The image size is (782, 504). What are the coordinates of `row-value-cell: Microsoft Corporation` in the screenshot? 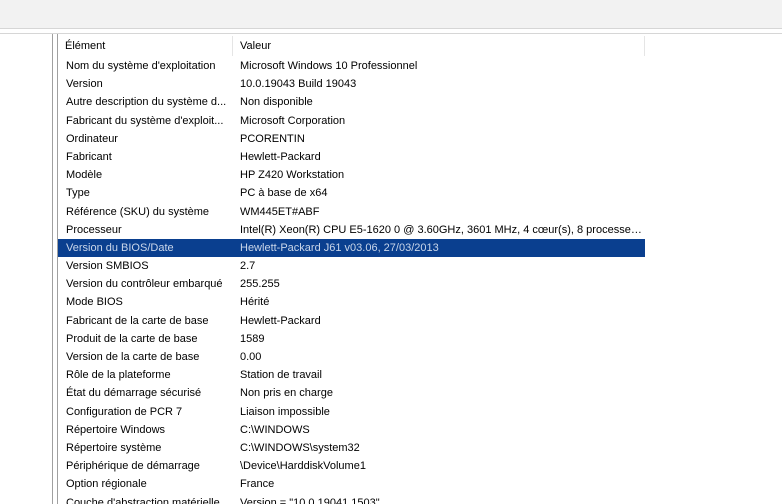 It's located at (293, 120).